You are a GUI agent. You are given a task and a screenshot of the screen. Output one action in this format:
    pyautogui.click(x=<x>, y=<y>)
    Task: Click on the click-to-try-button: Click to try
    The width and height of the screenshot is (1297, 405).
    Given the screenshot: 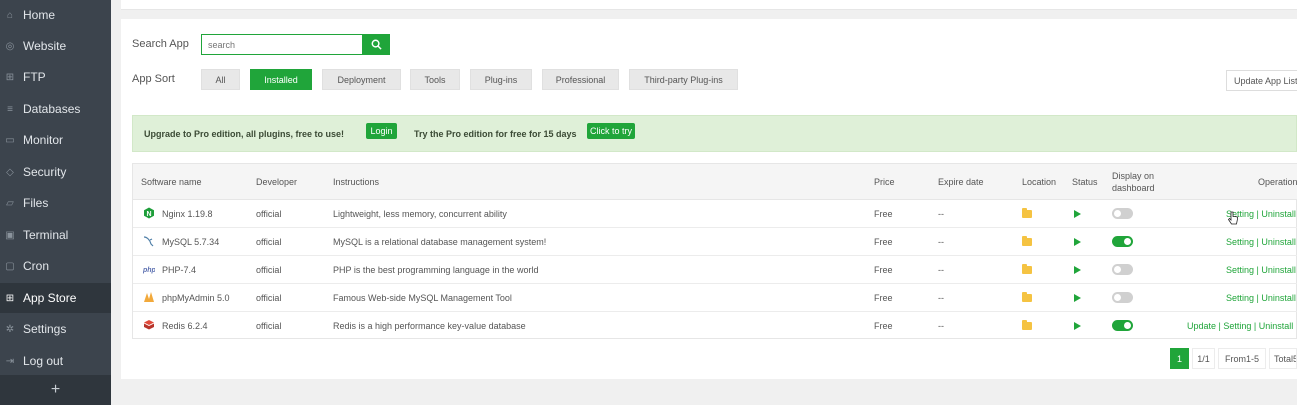 What is the action you would take?
    pyautogui.click(x=611, y=131)
    